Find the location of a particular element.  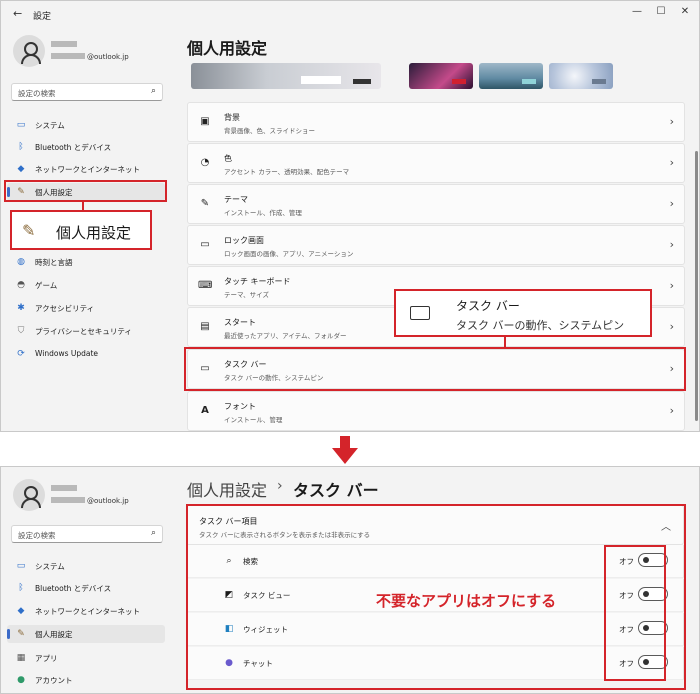

sidebar-item-label: Windows Update is located at coordinates (67, 353).